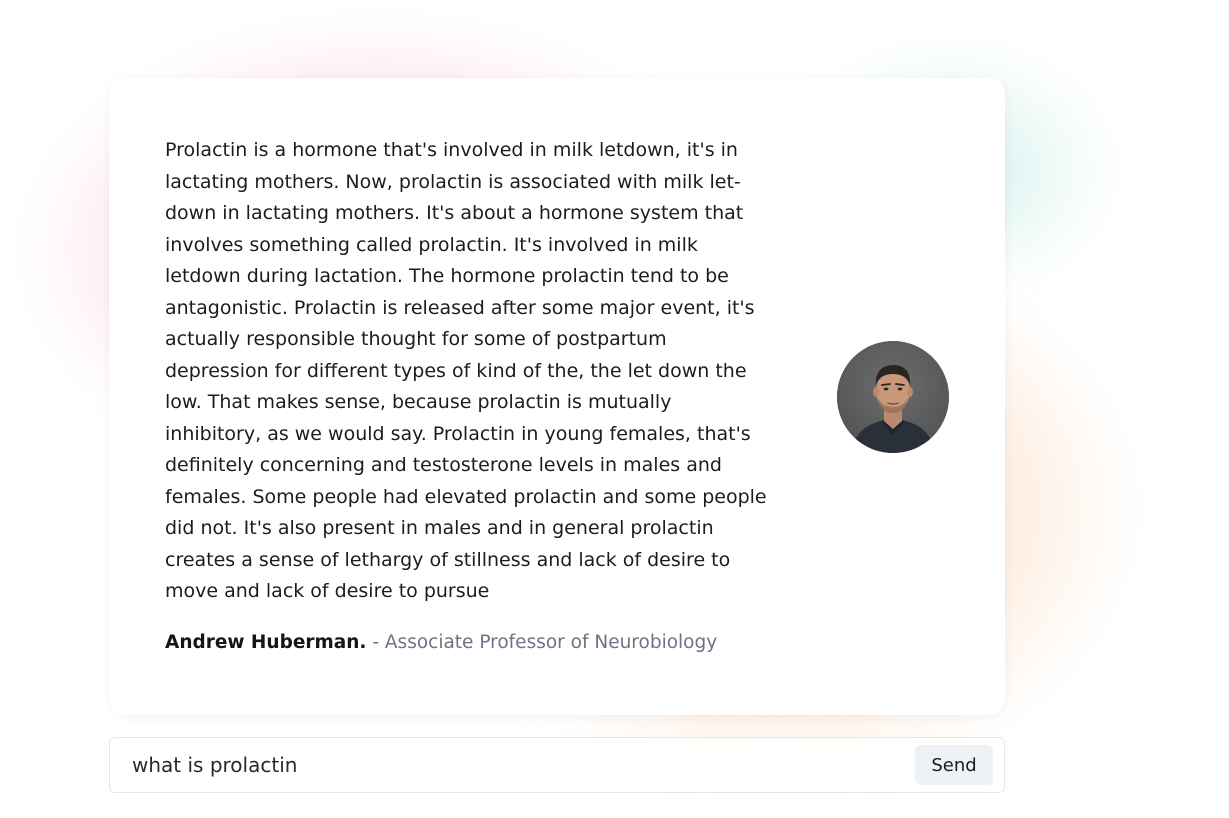 Image resolution: width=1229 pixels, height=818 pixels. I want to click on avatar, so click(893, 397).